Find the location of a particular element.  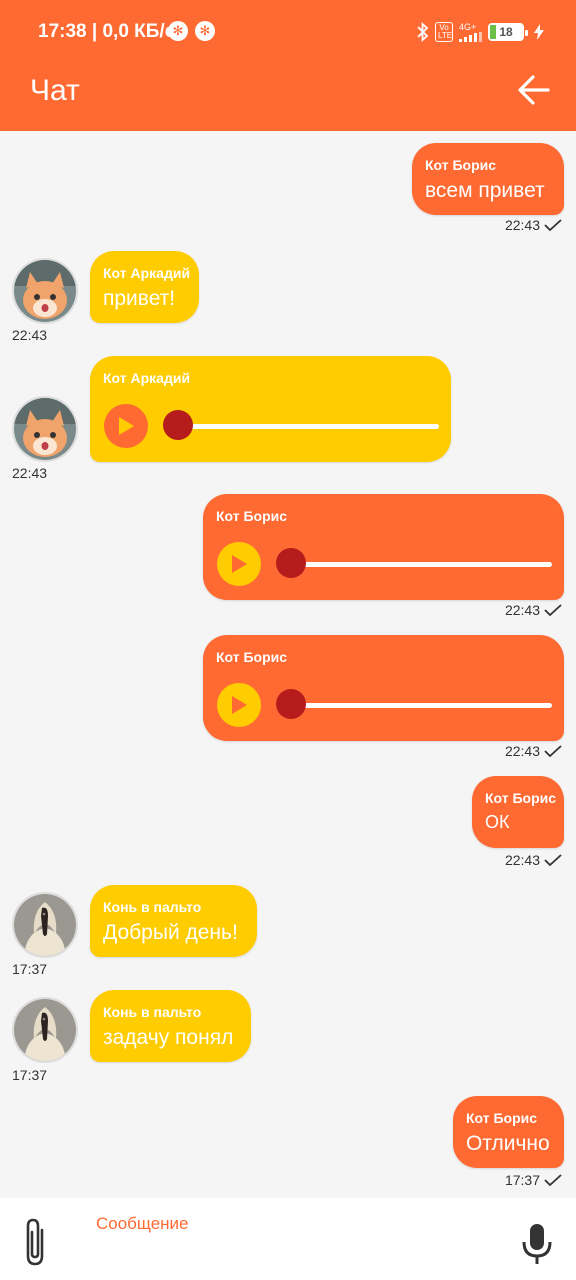

status-icons: Vo LTE 4G+ 18 is located at coordinates (480, 32).